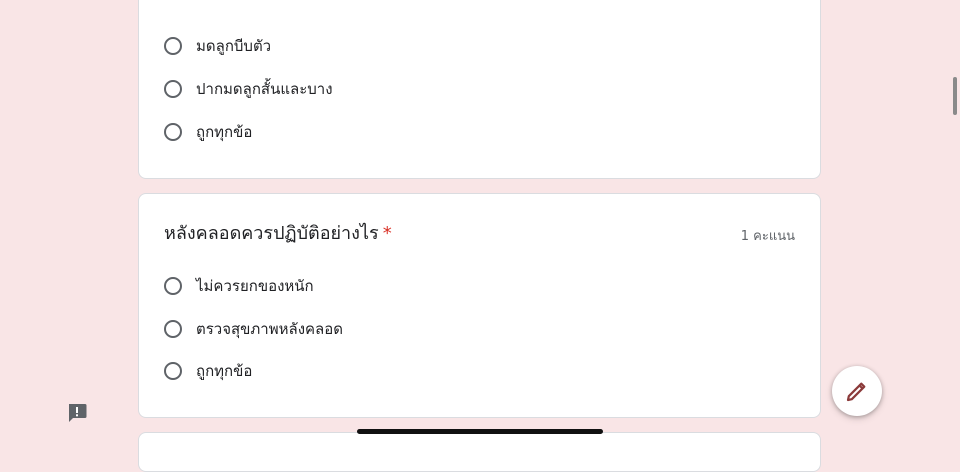 The width and height of the screenshot is (960, 472). Describe the element at coordinates (387, 233) in the screenshot. I see `required-asterisk: *` at that location.